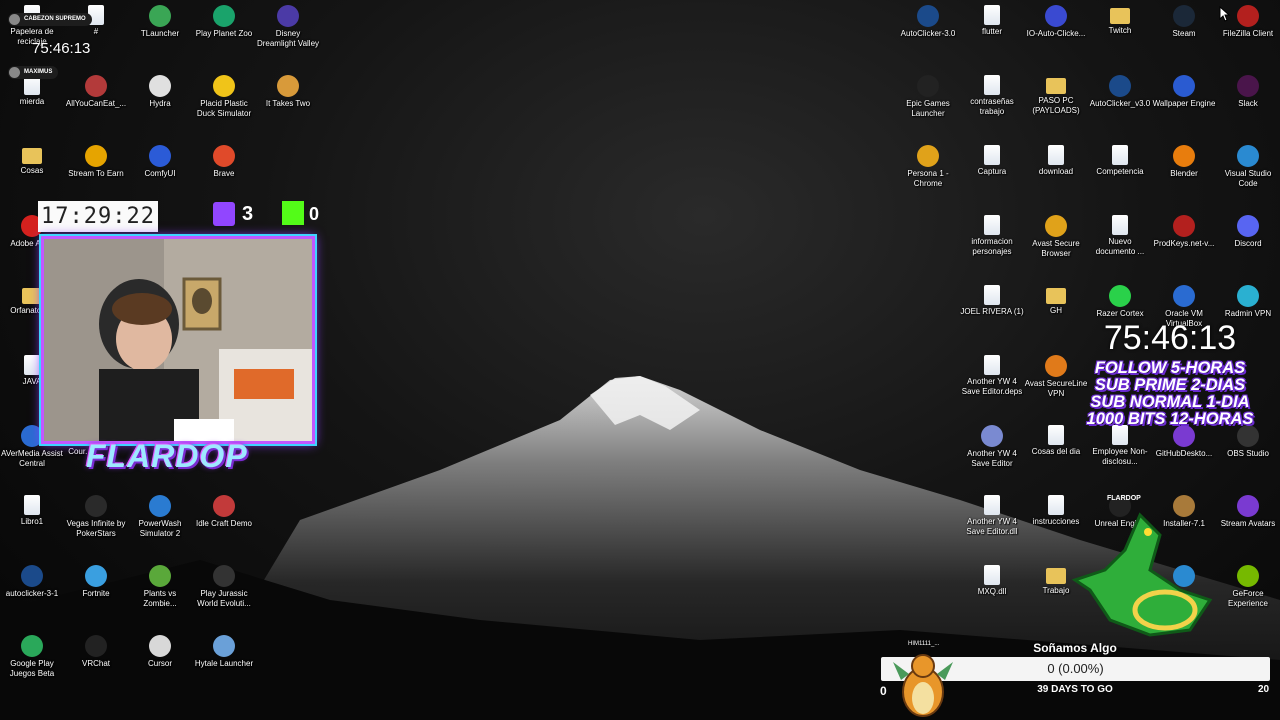 The width and height of the screenshot is (1280, 720). I want to click on desktop-icon: Razer Cortex, so click(1120, 299).